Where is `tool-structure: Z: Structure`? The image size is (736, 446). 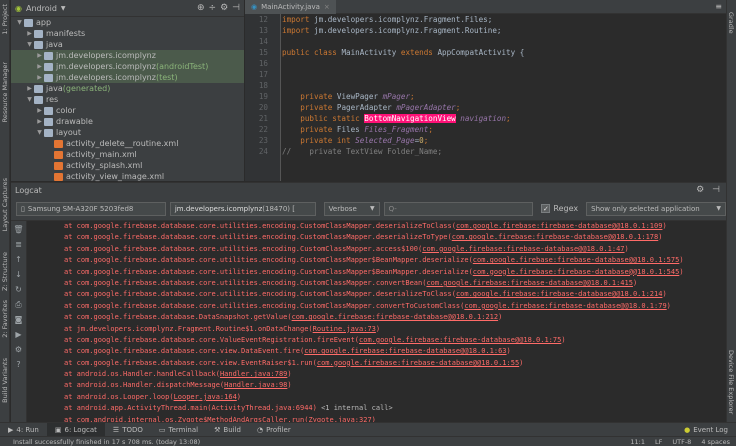
tool-structure: Z: Structure is located at coordinates (5, 271).